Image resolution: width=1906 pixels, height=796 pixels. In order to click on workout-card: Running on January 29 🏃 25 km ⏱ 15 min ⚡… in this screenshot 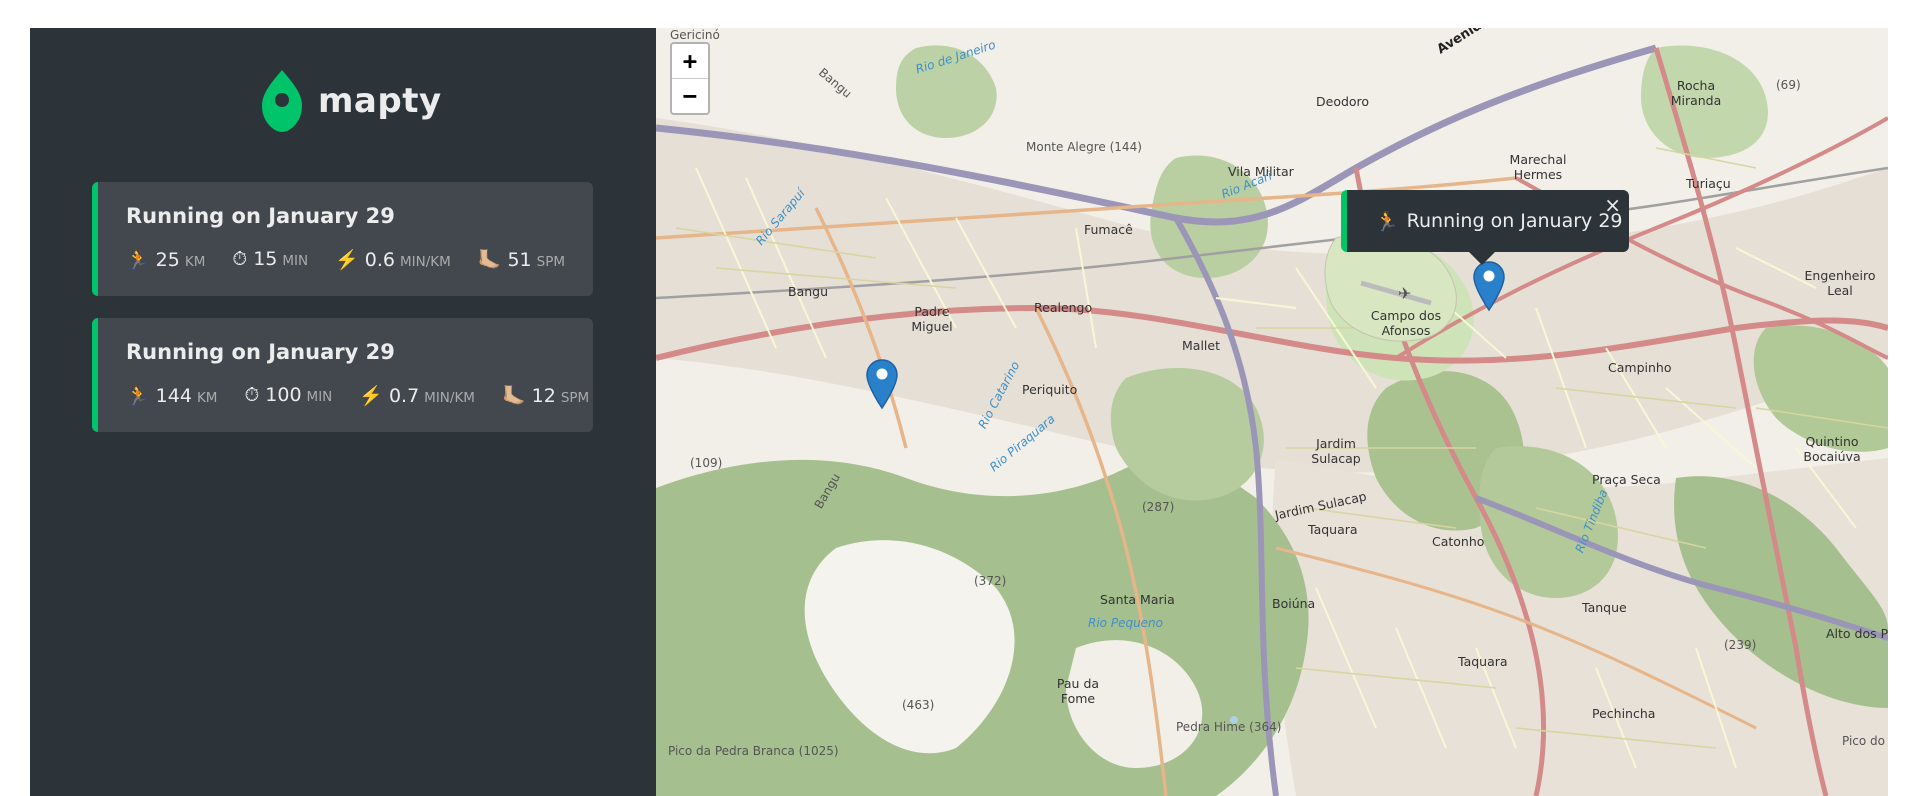, I will do `click(342, 239)`.